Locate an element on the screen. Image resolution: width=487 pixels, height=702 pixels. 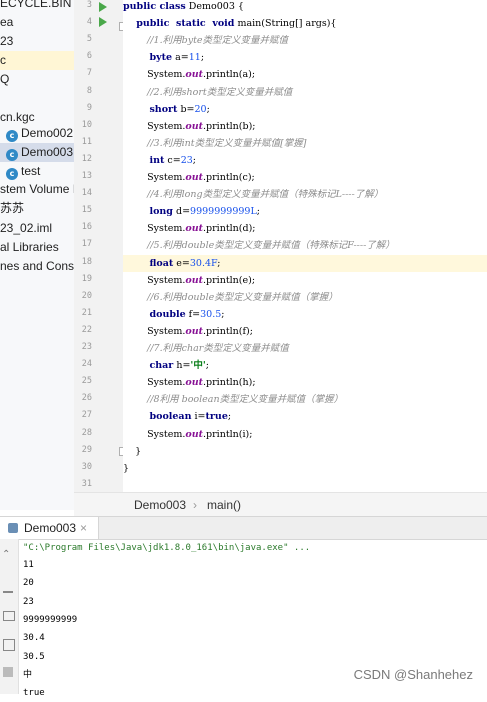
code-token: .println(c); is located at coordinates (229, 177).